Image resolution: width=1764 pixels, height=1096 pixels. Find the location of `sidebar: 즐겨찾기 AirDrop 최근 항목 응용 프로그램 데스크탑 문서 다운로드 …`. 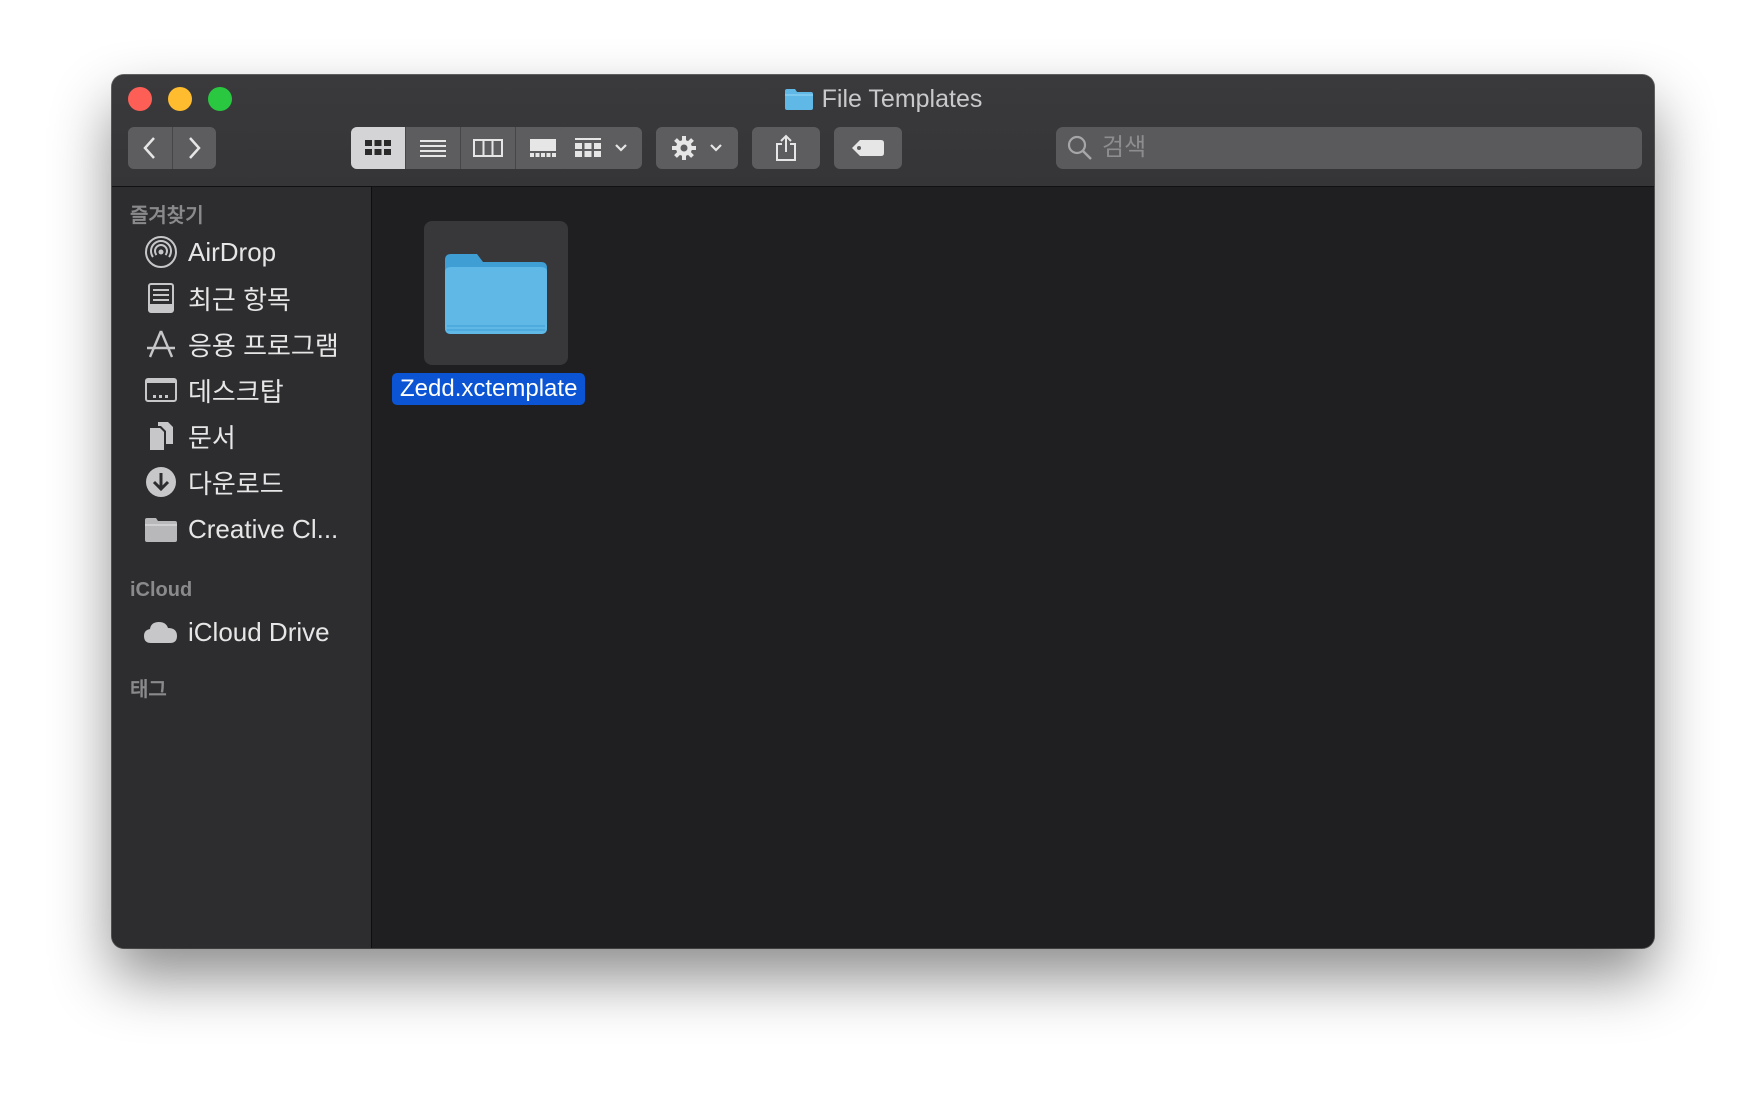

sidebar: 즐겨찾기 AirDrop 최근 항목 응용 프로그램 데스크탑 문서 다운로드 … is located at coordinates (242, 567).